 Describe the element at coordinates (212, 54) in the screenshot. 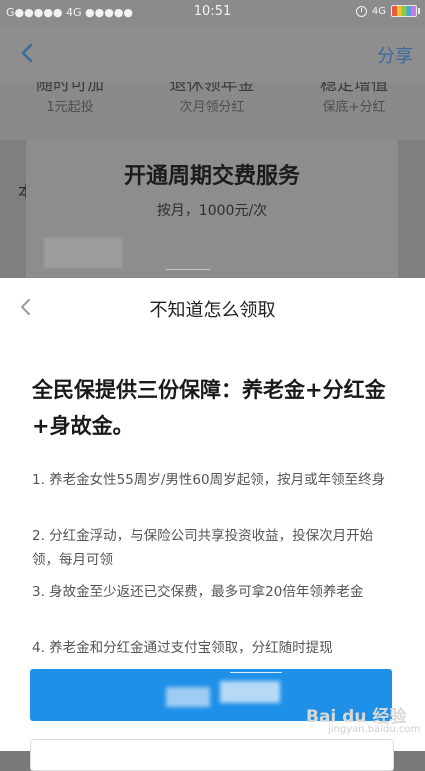

I see `nav-bar: 分享` at that location.